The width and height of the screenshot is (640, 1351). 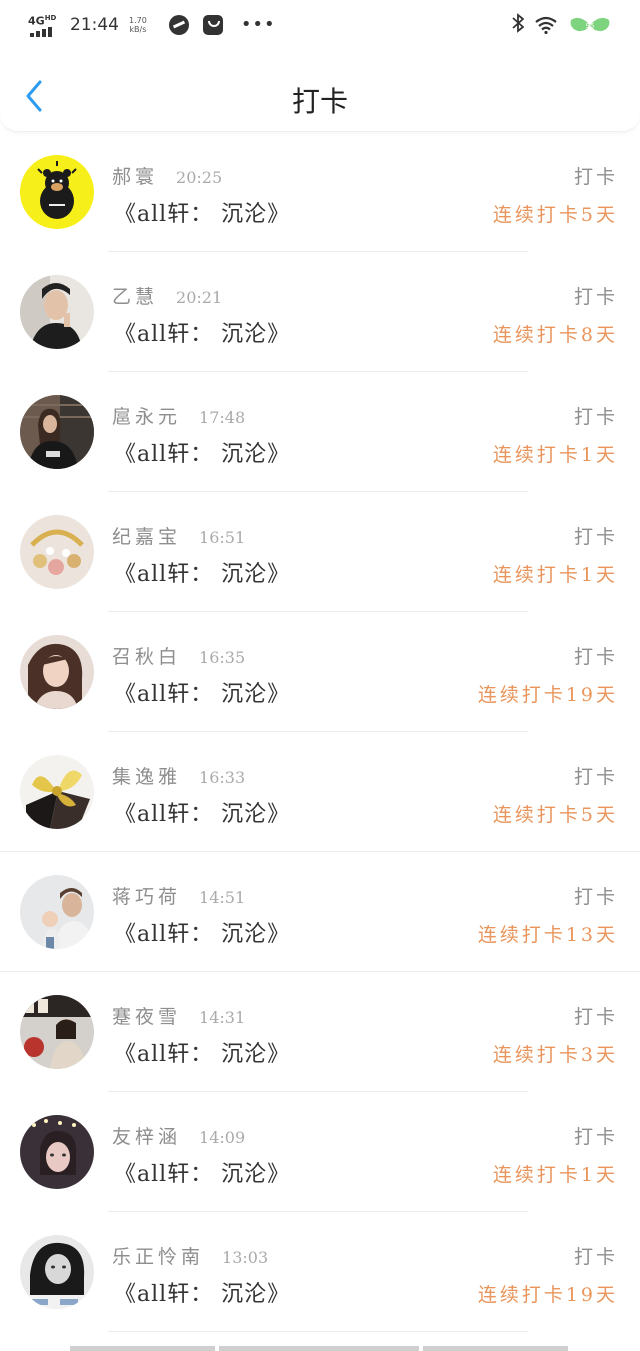 What do you see at coordinates (222, 537) in the screenshot?
I see `checkin-time: 16:51` at bounding box center [222, 537].